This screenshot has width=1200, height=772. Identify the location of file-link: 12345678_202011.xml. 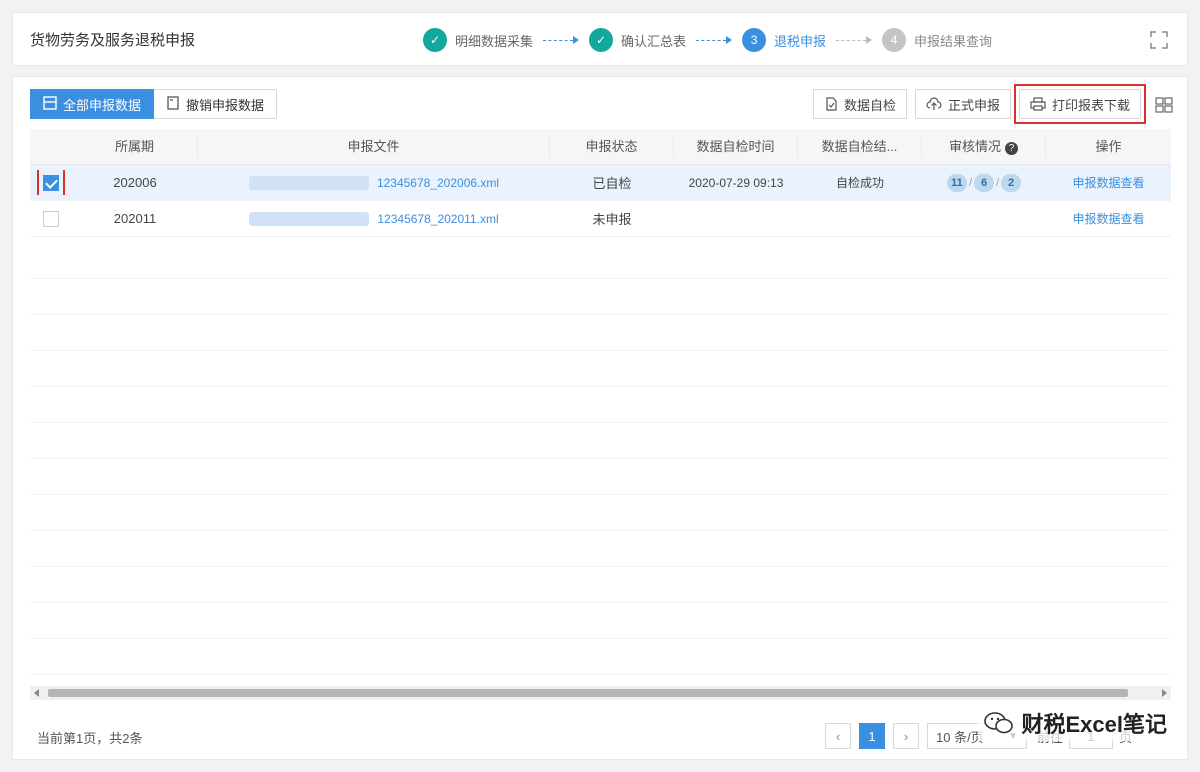
(437, 219).